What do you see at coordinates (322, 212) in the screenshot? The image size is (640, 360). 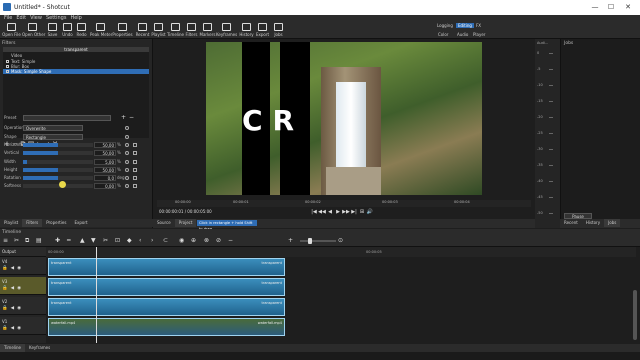 I see `rewind-icon: ◀◀` at bounding box center [322, 212].